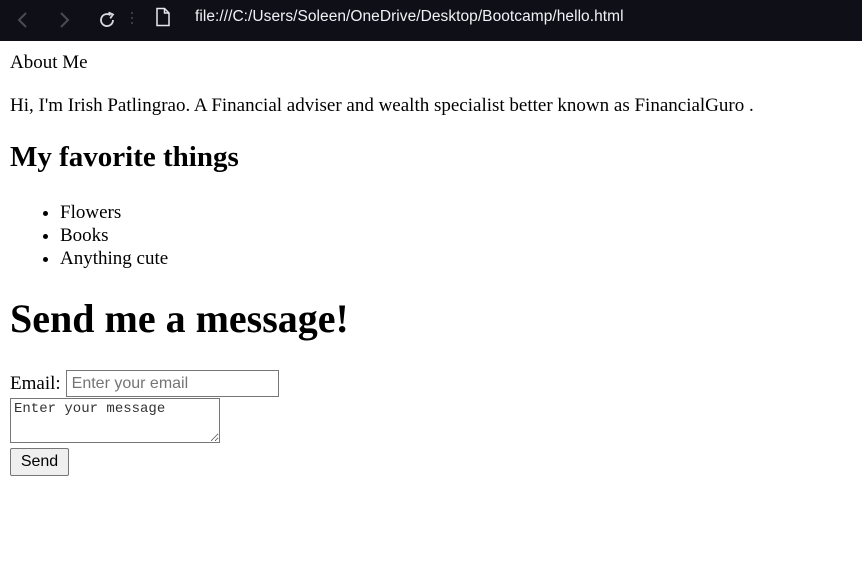 The height and width of the screenshot is (567, 862). Describe the element at coordinates (114, 212) in the screenshot. I see `list-item: Flowers` at that location.